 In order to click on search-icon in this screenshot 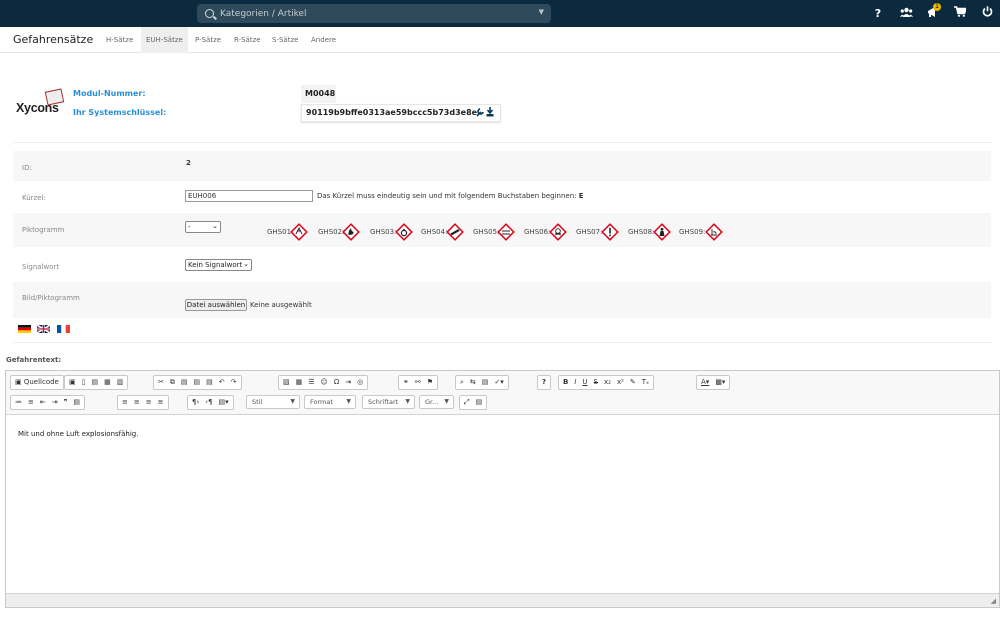, I will do `click(209, 13)`.